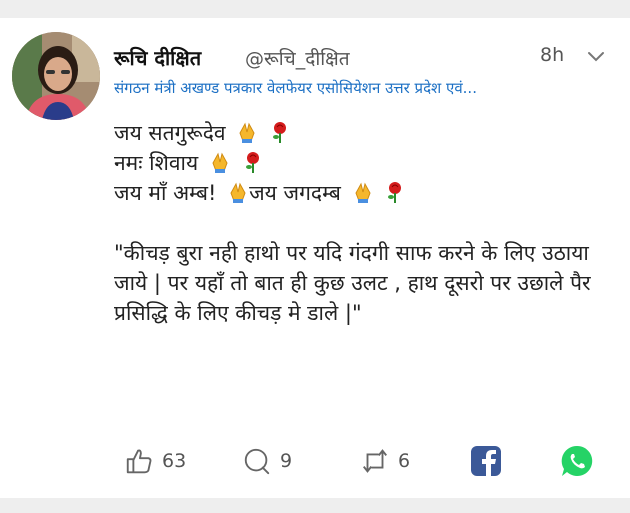 This screenshot has height=513, width=630. What do you see at coordinates (56, 76) in the screenshot?
I see `avatar` at bounding box center [56, 76].